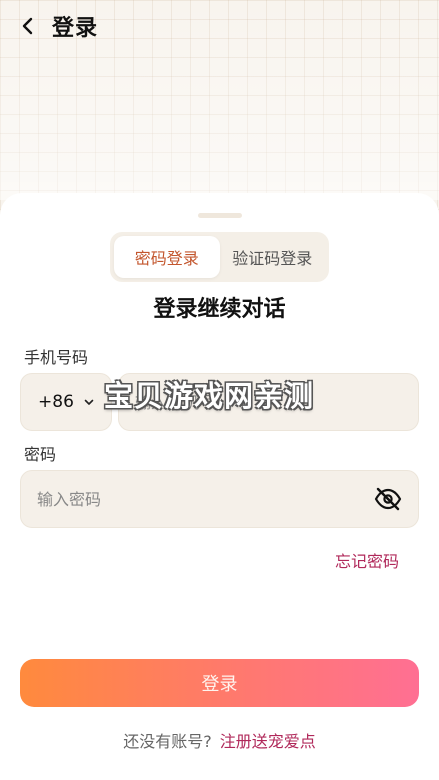 Image resolution: width=439 pixels, height=780 pixels. I want to click on login-mode-tabs: 密码登录 验证码登录, so click(219, 257).